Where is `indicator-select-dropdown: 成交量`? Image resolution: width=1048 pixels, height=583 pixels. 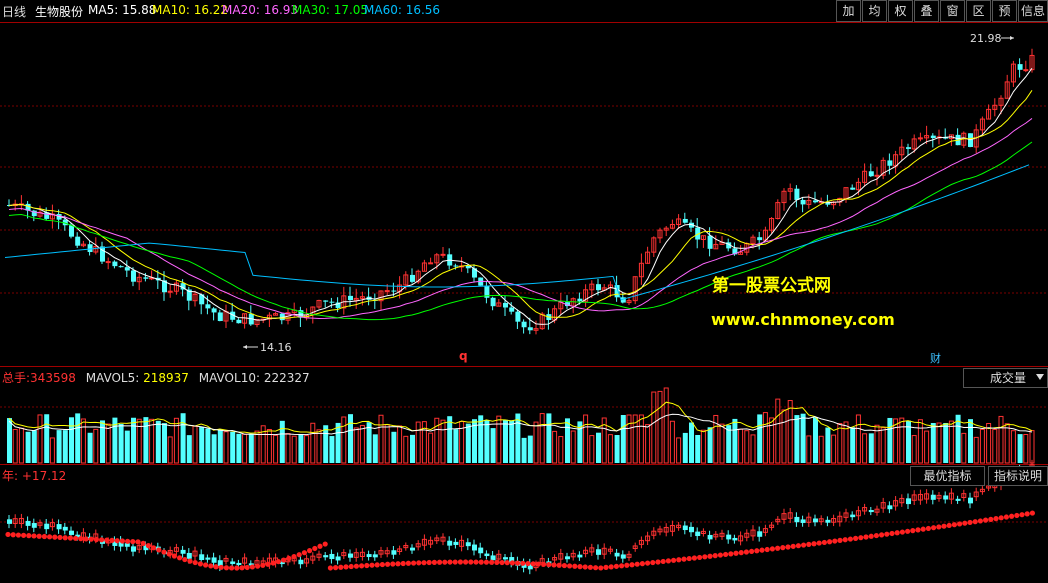 indicator-select-dropdown: 成交量 is located at coordinates (1005, 378).